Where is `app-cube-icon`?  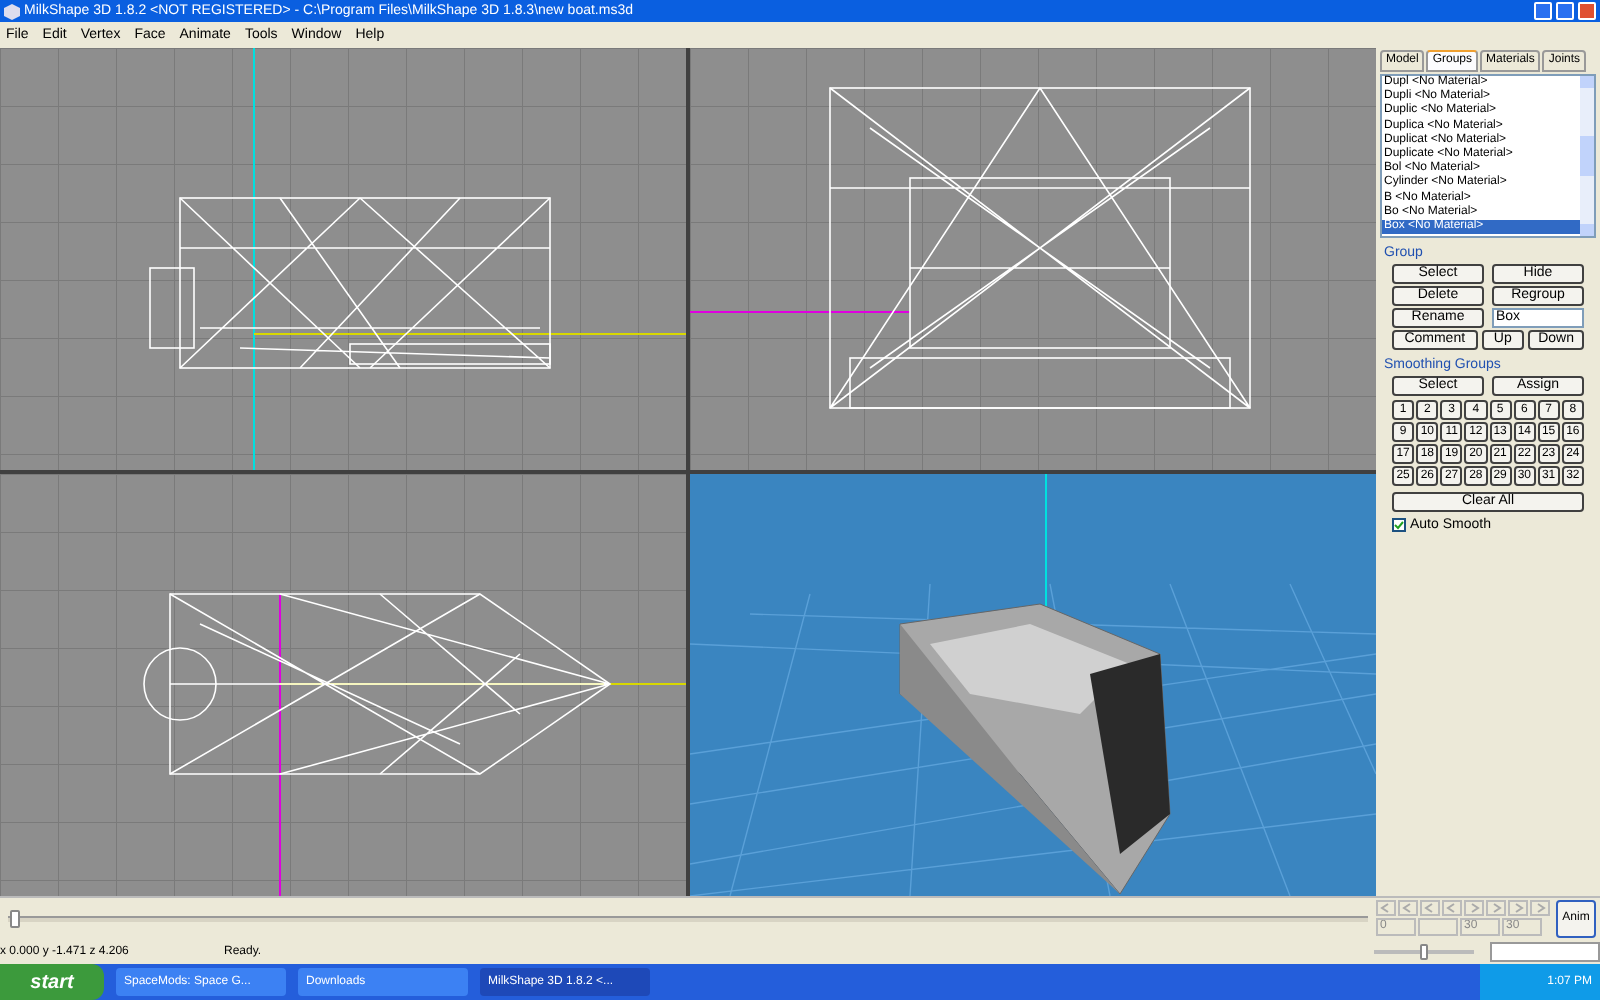 app-cube-icon is located at coordinates (12, 11).